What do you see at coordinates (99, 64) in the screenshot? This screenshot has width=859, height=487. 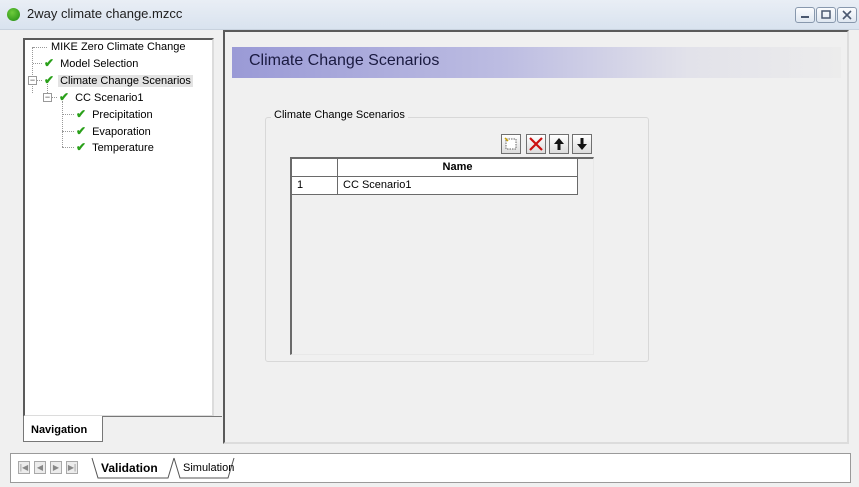 I see `tree-item-label: Model Selection` at bounding box center [99, 64].